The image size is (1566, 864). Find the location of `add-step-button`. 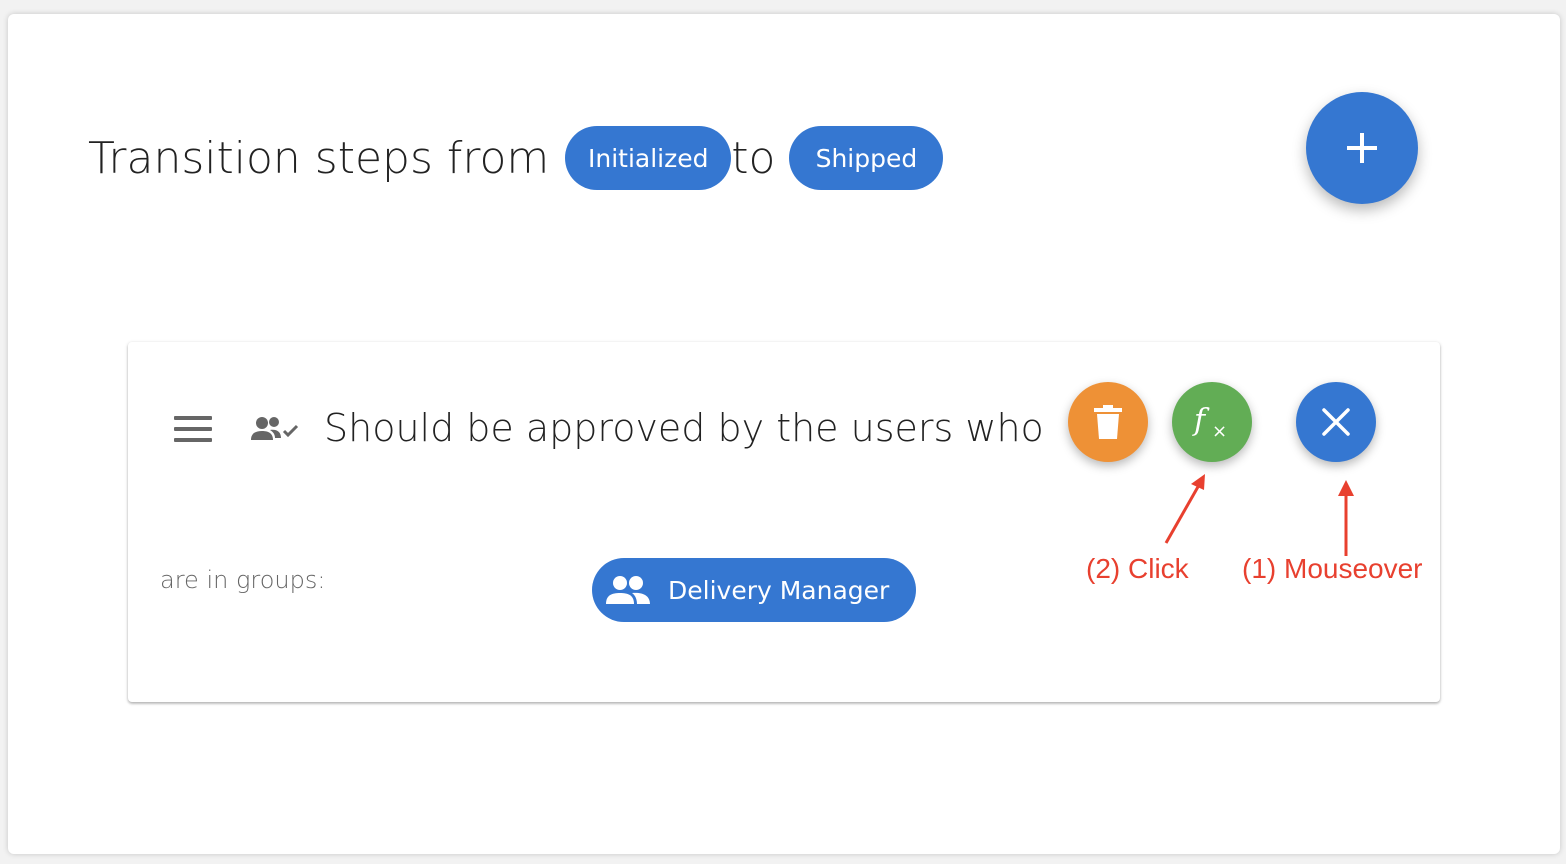

add-step-button is located at coordinates (1362, 148).